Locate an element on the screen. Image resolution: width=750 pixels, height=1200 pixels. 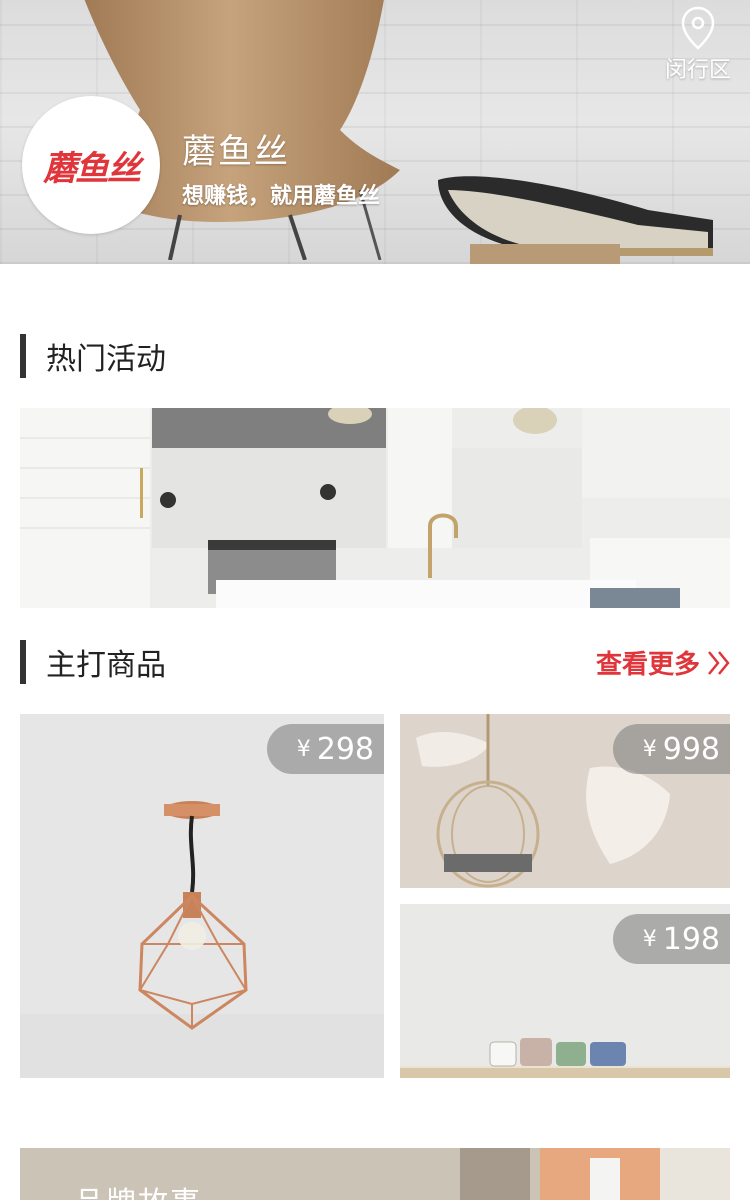
price-value: 298 is located at coordinates (345, 749).